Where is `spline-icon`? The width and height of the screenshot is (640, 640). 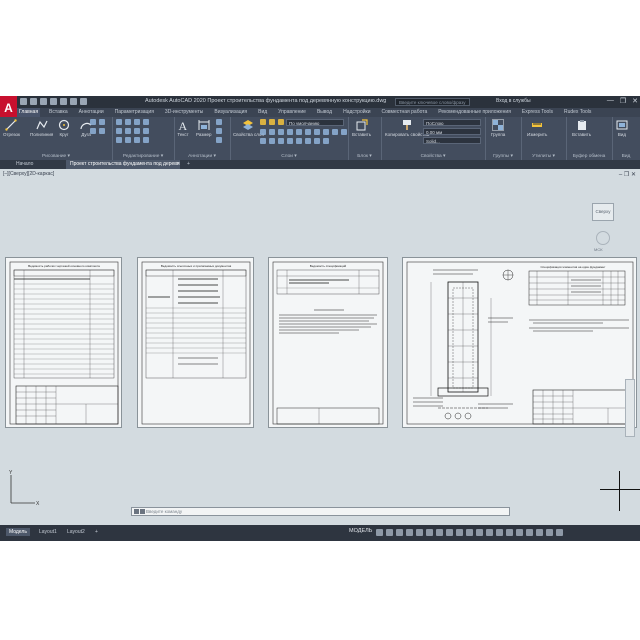
spline-icon is located at coordinates (102, 131).